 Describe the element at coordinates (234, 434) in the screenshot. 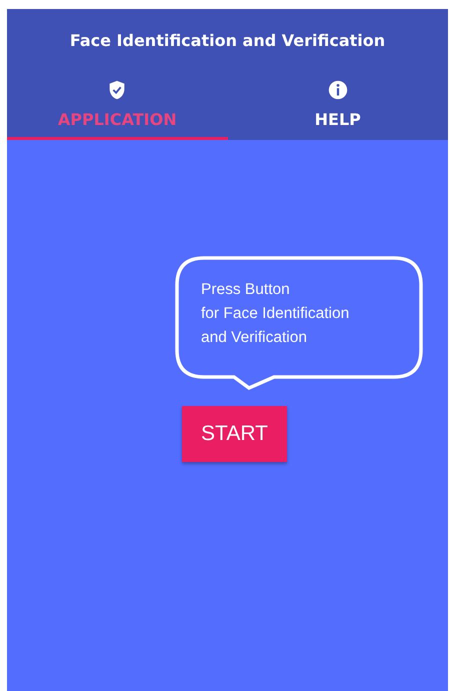

I see `start-button: START` at that location.